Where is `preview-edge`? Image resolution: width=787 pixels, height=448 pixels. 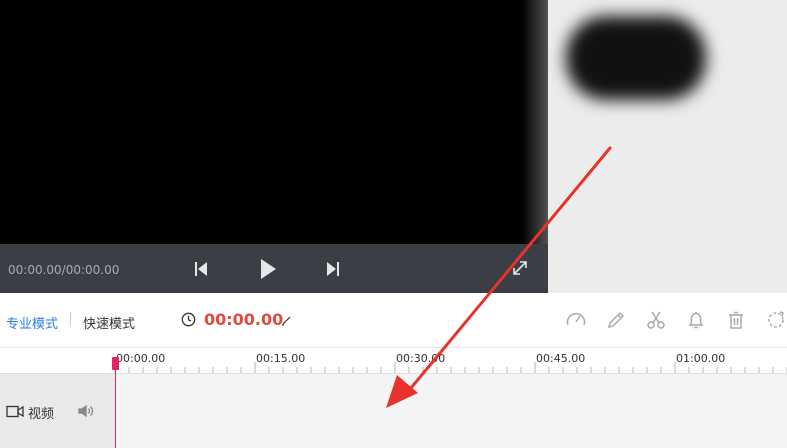 preview-edge is located at coordinates (535, 122).